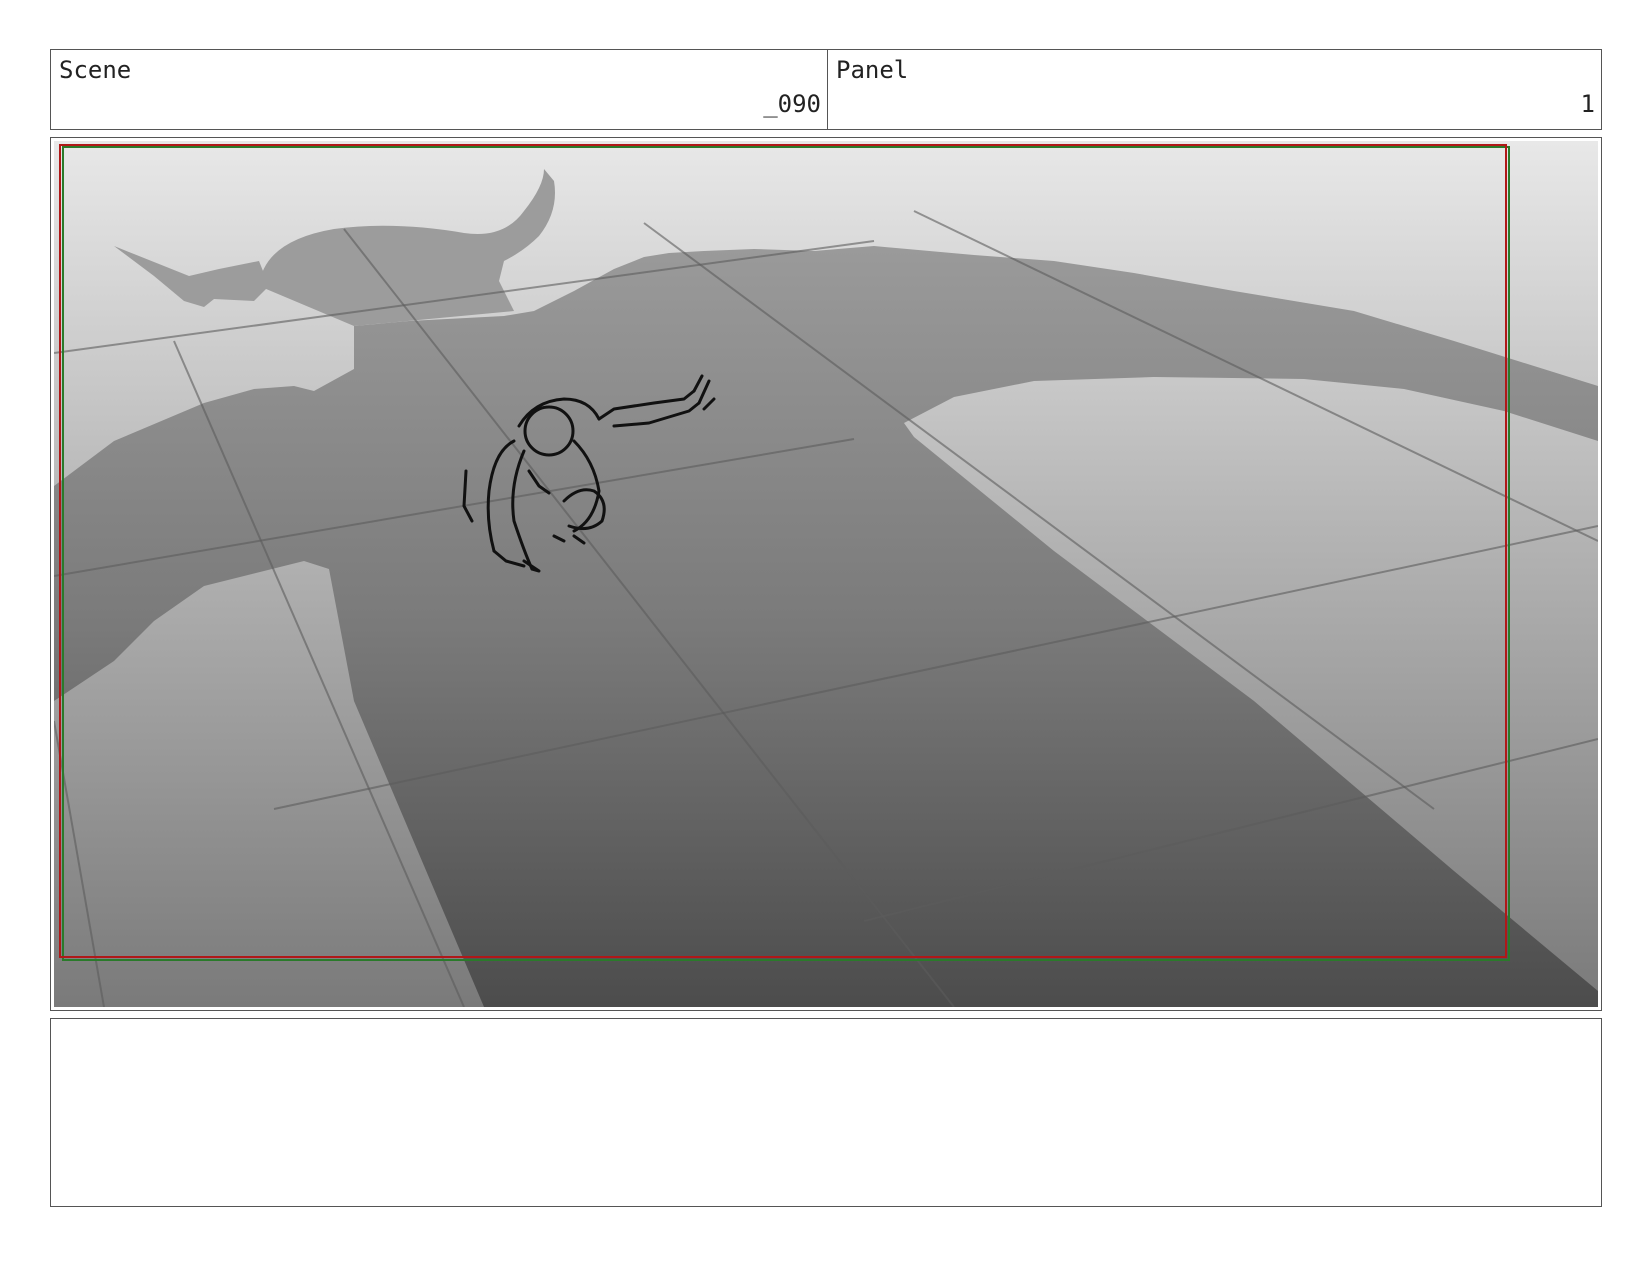 The image size is (1650, 1275). Describe the element at coordinates (1214, 89) in the screenshot. I see `panel-cell: Panel 1` at that location.